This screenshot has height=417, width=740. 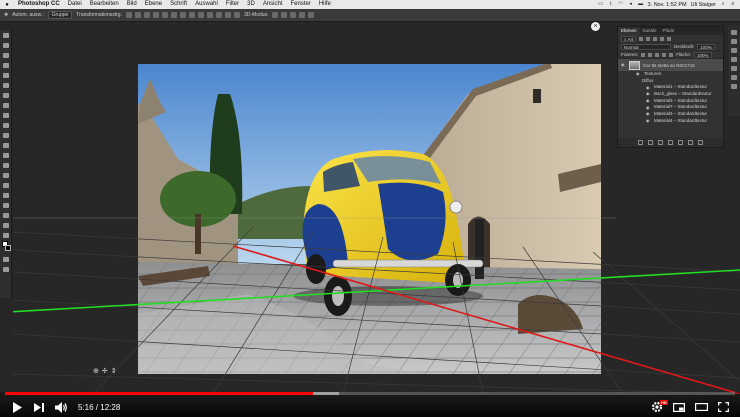 What do you see at coordinates (6, 95) in the screenshot?
I see `healing-tool` at bounding box center [6, 95].